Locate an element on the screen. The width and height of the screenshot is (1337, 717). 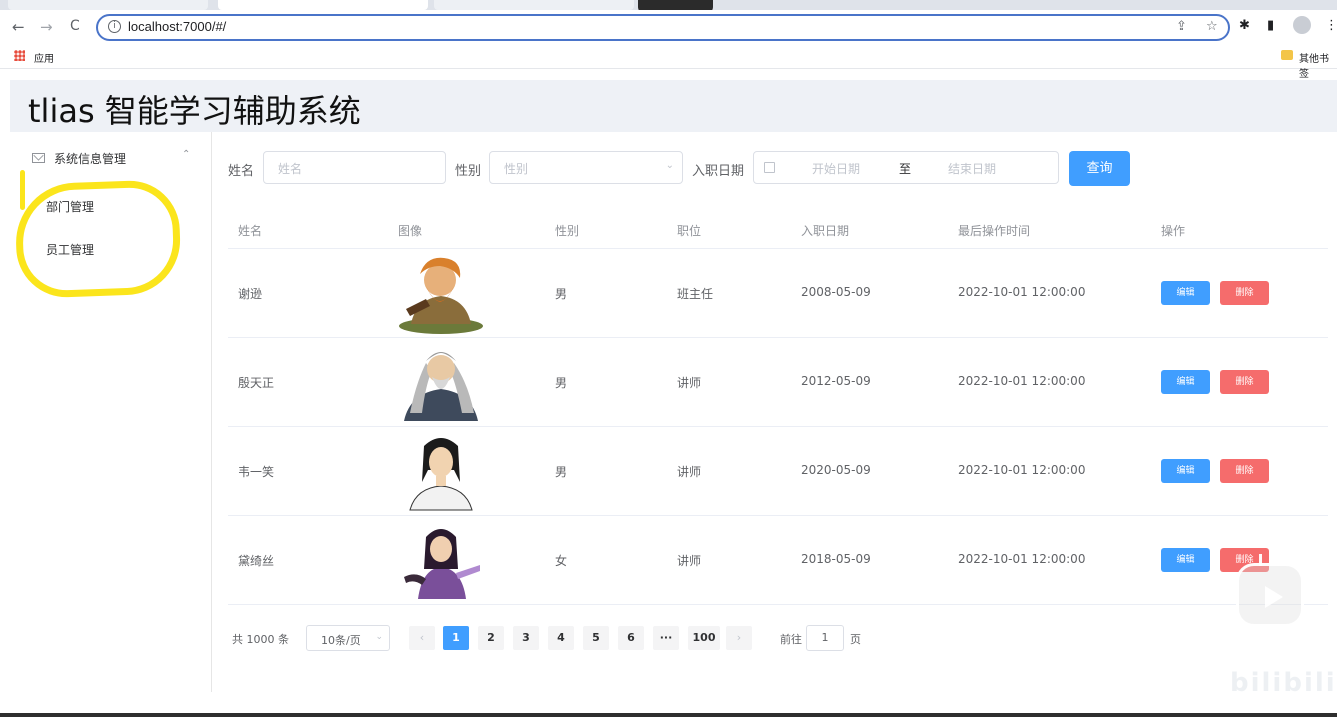
name-input: 姓名 is located at coordinates (354, 167).